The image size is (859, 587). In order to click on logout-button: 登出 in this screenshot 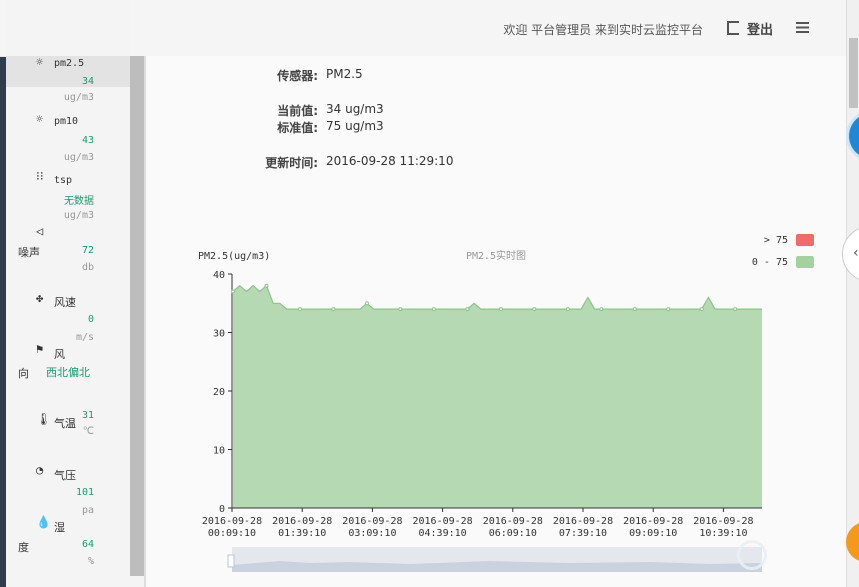, I will do `click(749, 28)`.